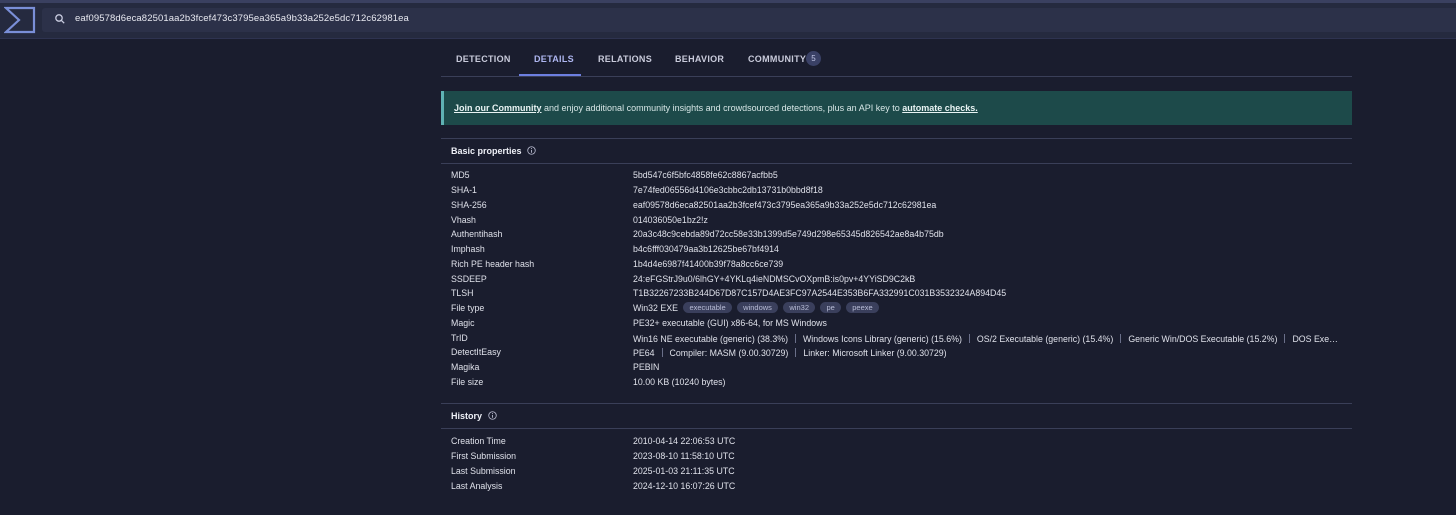  Describe the element at coordinates (469, 205) in the screenshot. I see `property-key: SHA-256` at that location.